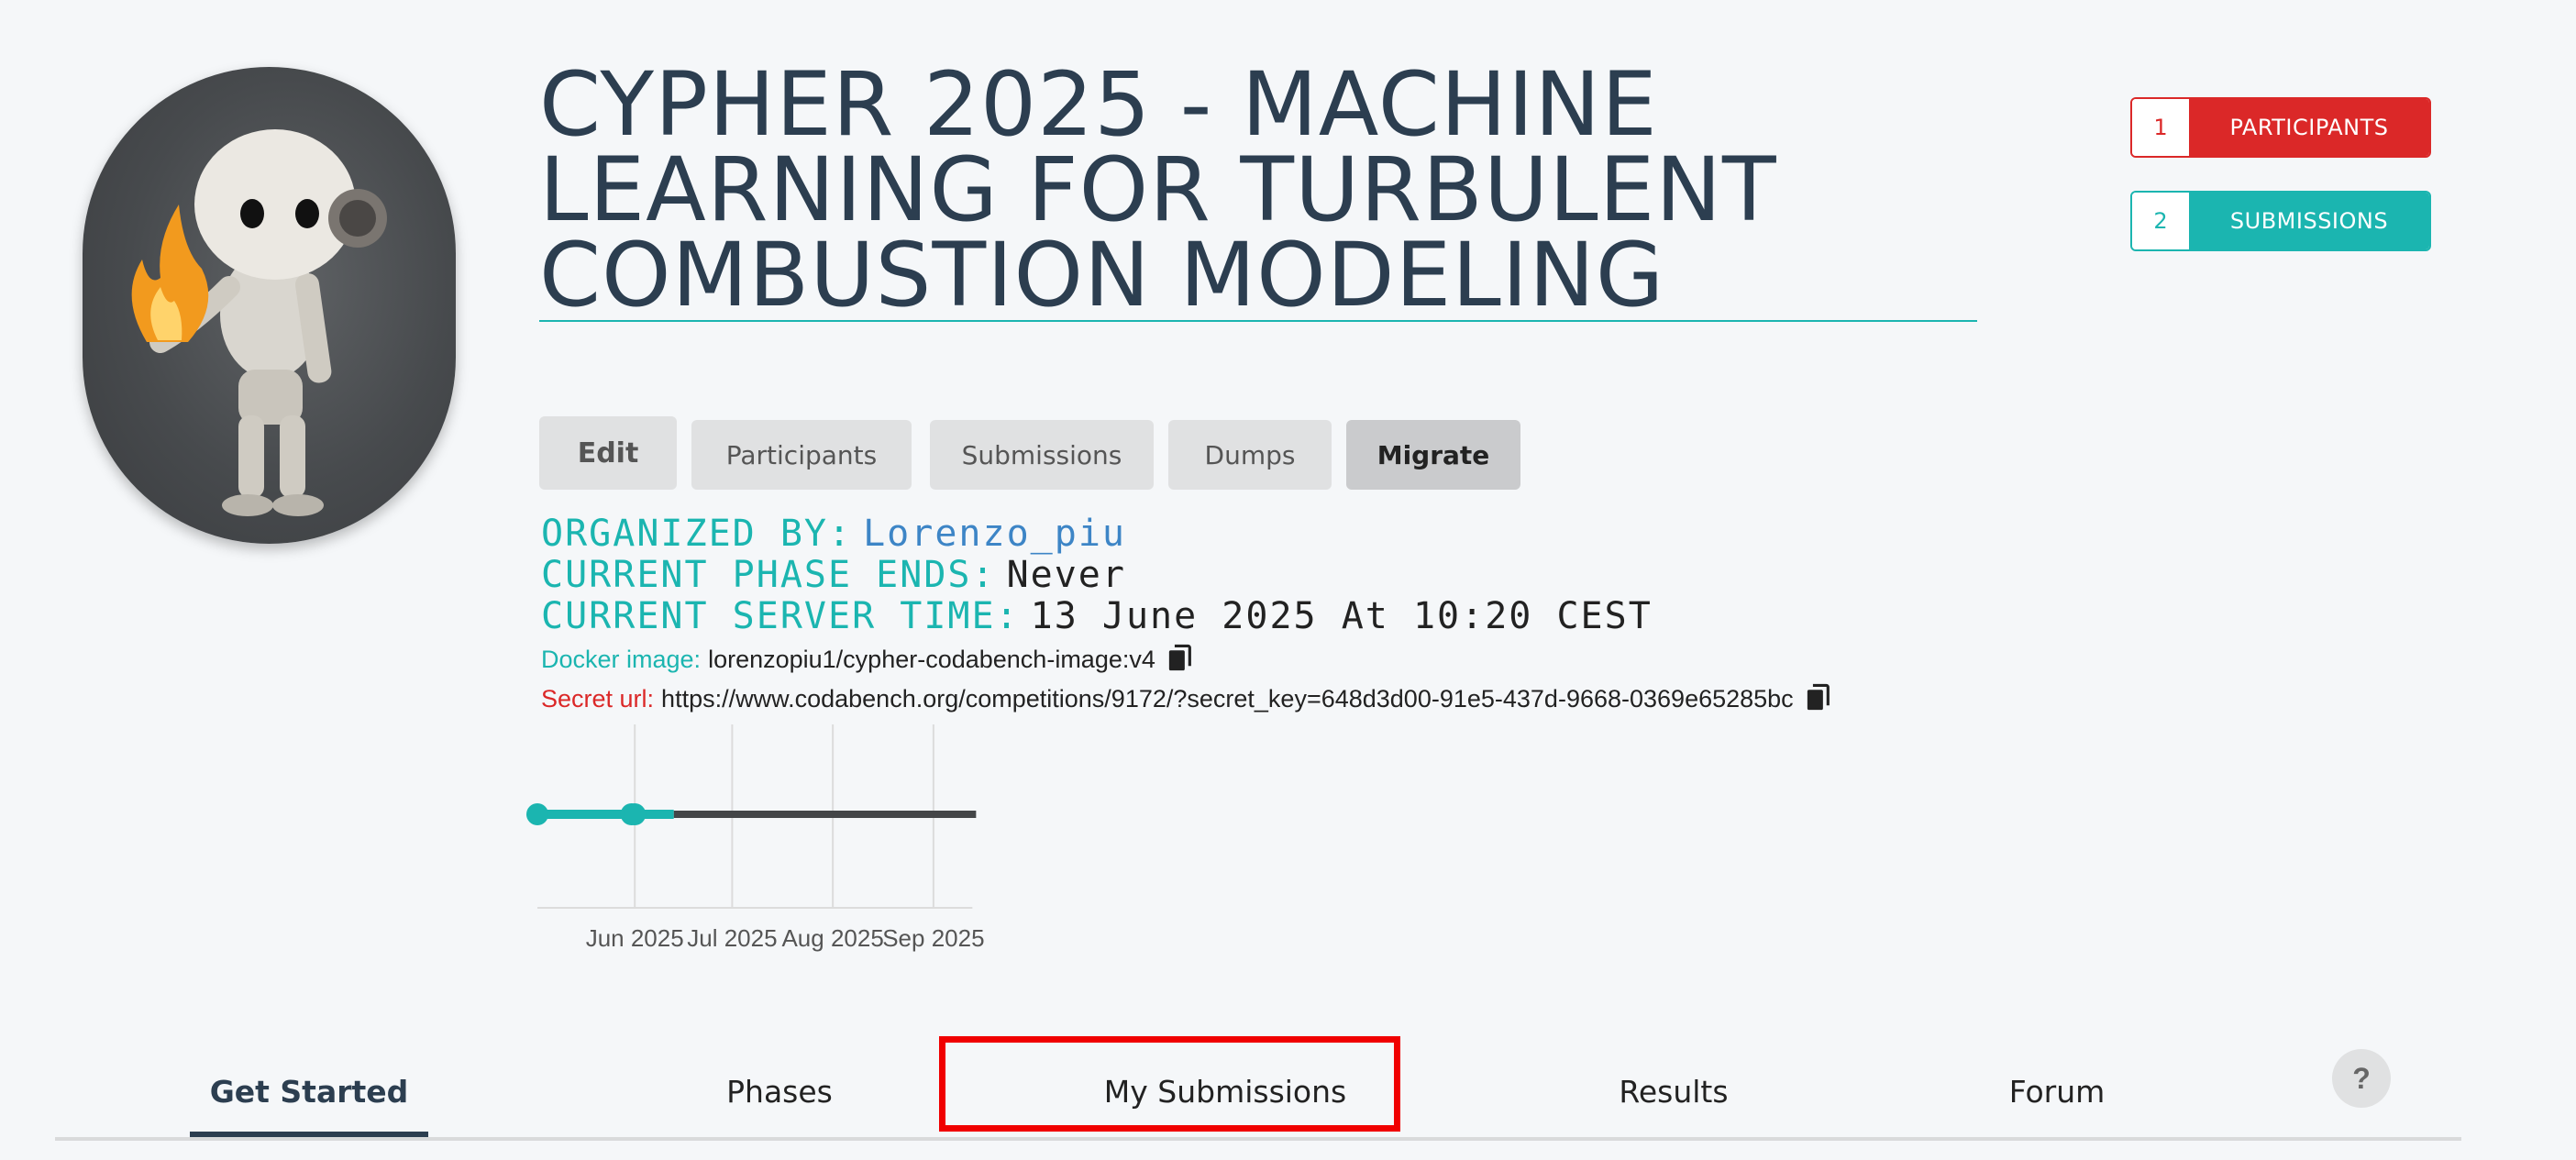 This screenshot has width=2576, height=1160. I want to click on phase-ends-value: Never, so click(1066, 575).